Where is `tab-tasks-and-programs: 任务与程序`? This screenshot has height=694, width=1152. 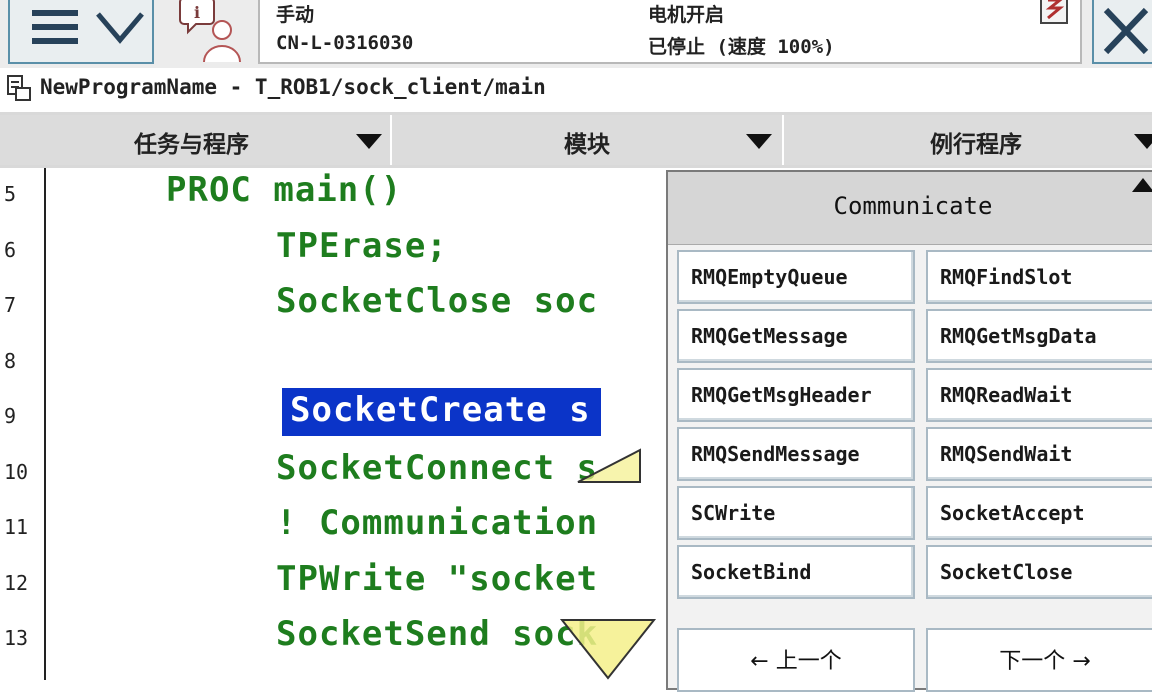 tab-tasks-and-programs: 任务与程序 is located at coordinates (196, 140).